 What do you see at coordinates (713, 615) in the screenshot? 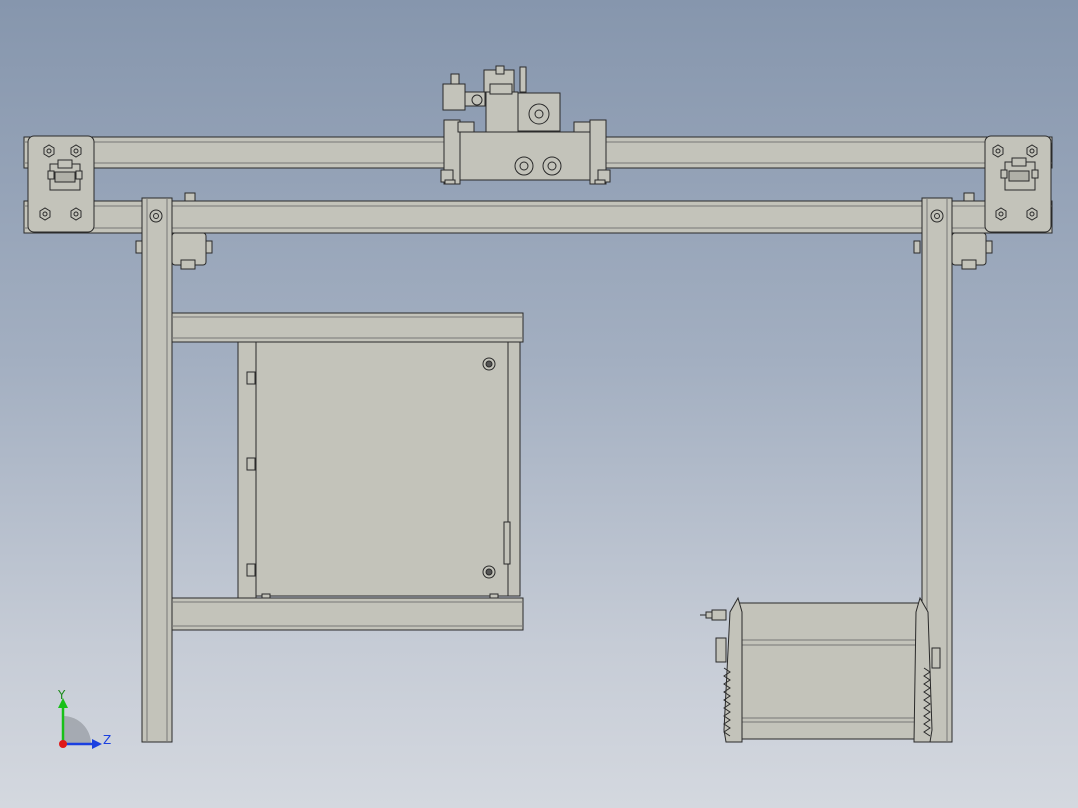
I see `actuator-fitting` at bounding box center [713, 615].